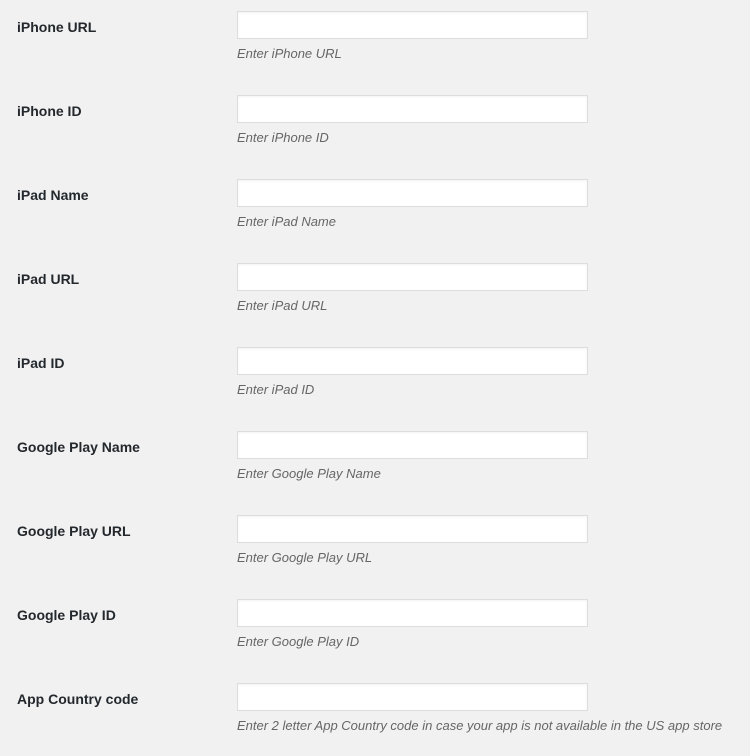 The image size is (750, 756). Describe the element at coordinates (74, 531) in the screenshot. I see `field-label-google-play-url: Google Play URL` at that location.